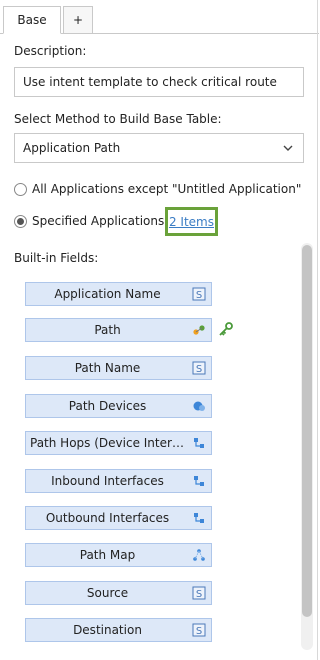 This screenshot has width=320, height=660. I want to click on field-source: Source S, so click(118, 593).